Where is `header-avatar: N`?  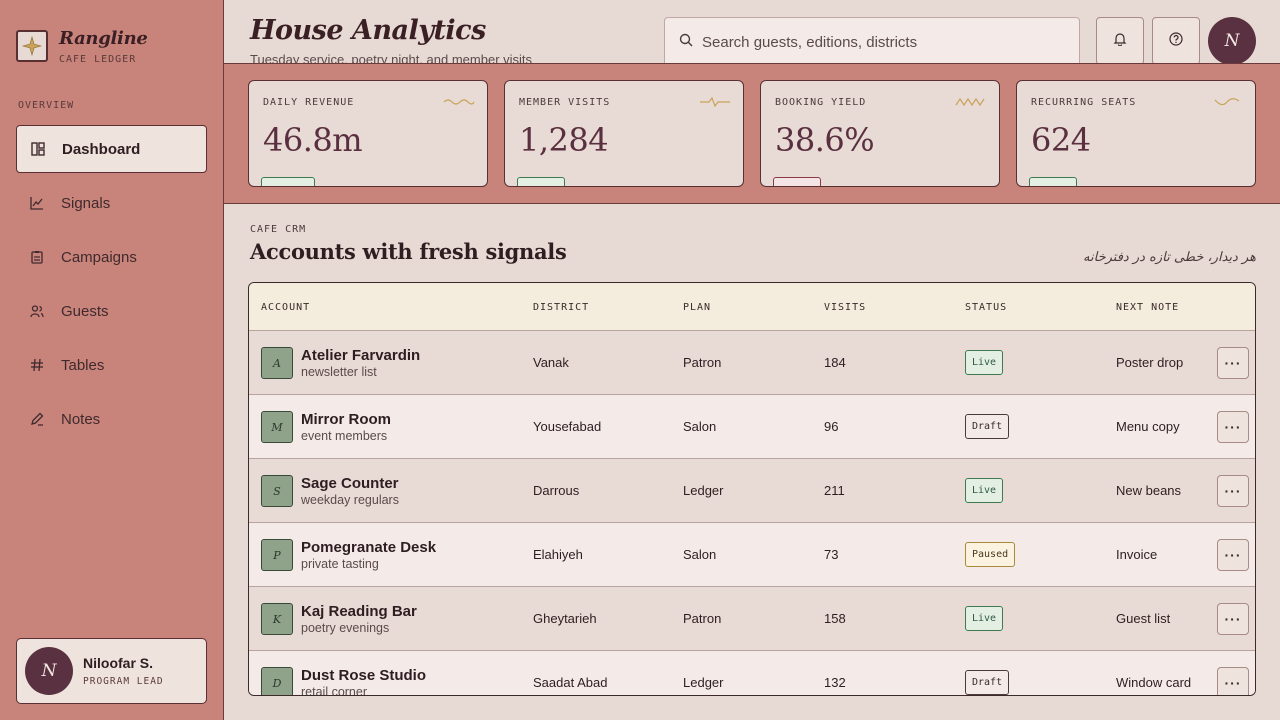
header-avatar: N is located at coordinates (1232, 40).